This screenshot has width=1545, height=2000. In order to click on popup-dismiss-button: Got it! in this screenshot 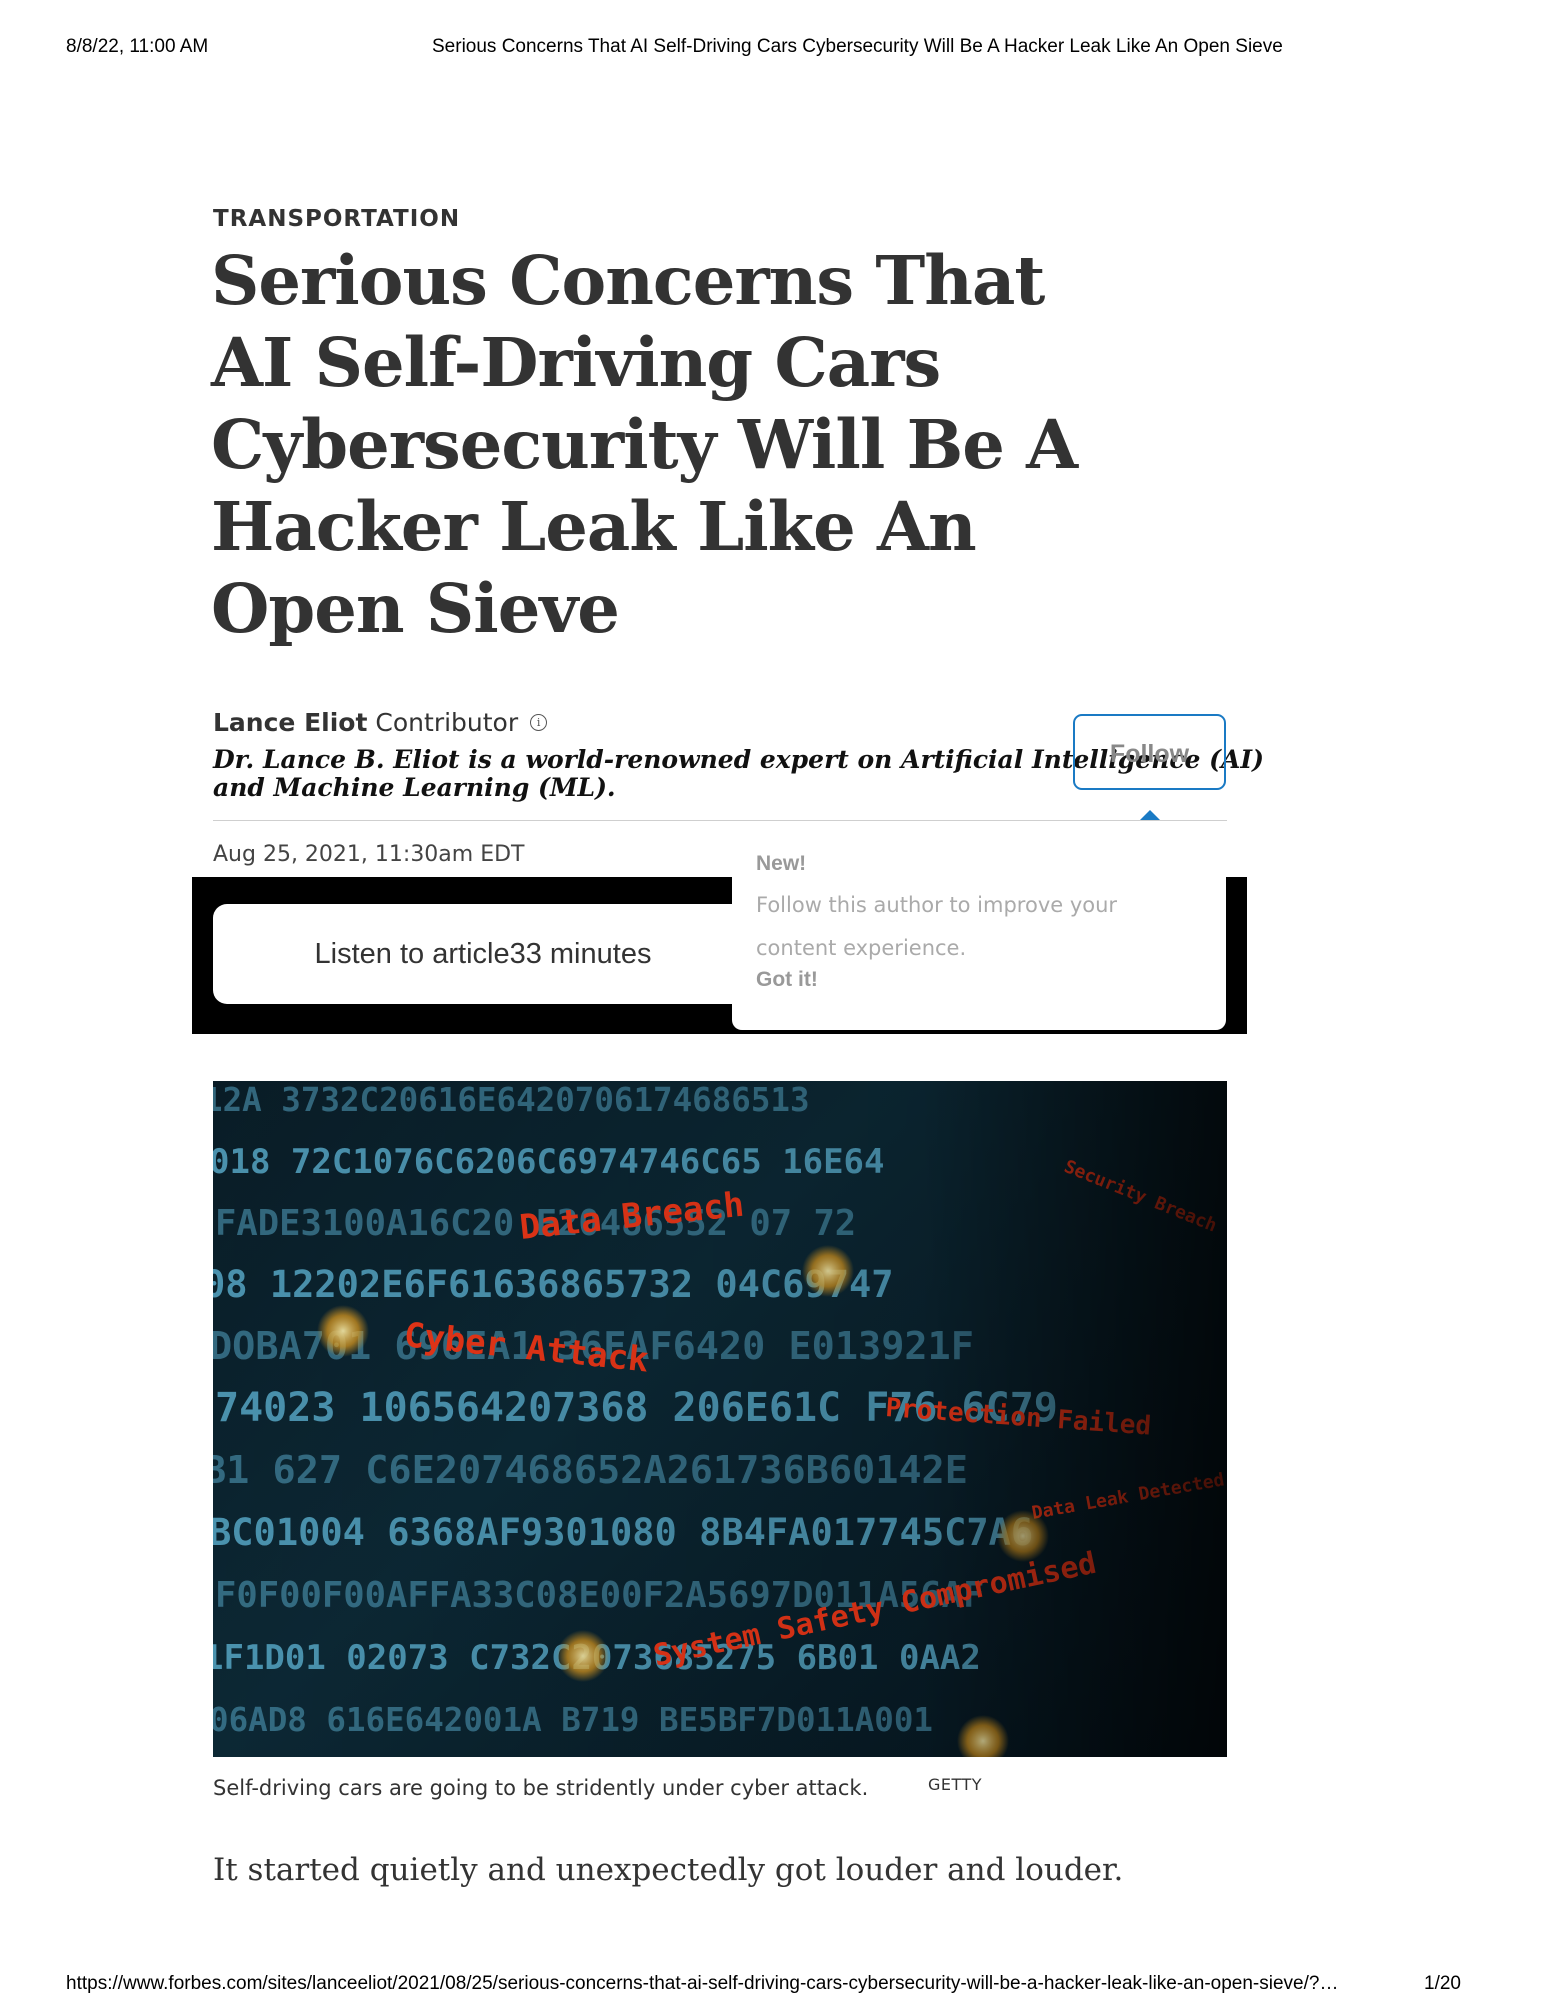, I will do `click(979, 980)`.